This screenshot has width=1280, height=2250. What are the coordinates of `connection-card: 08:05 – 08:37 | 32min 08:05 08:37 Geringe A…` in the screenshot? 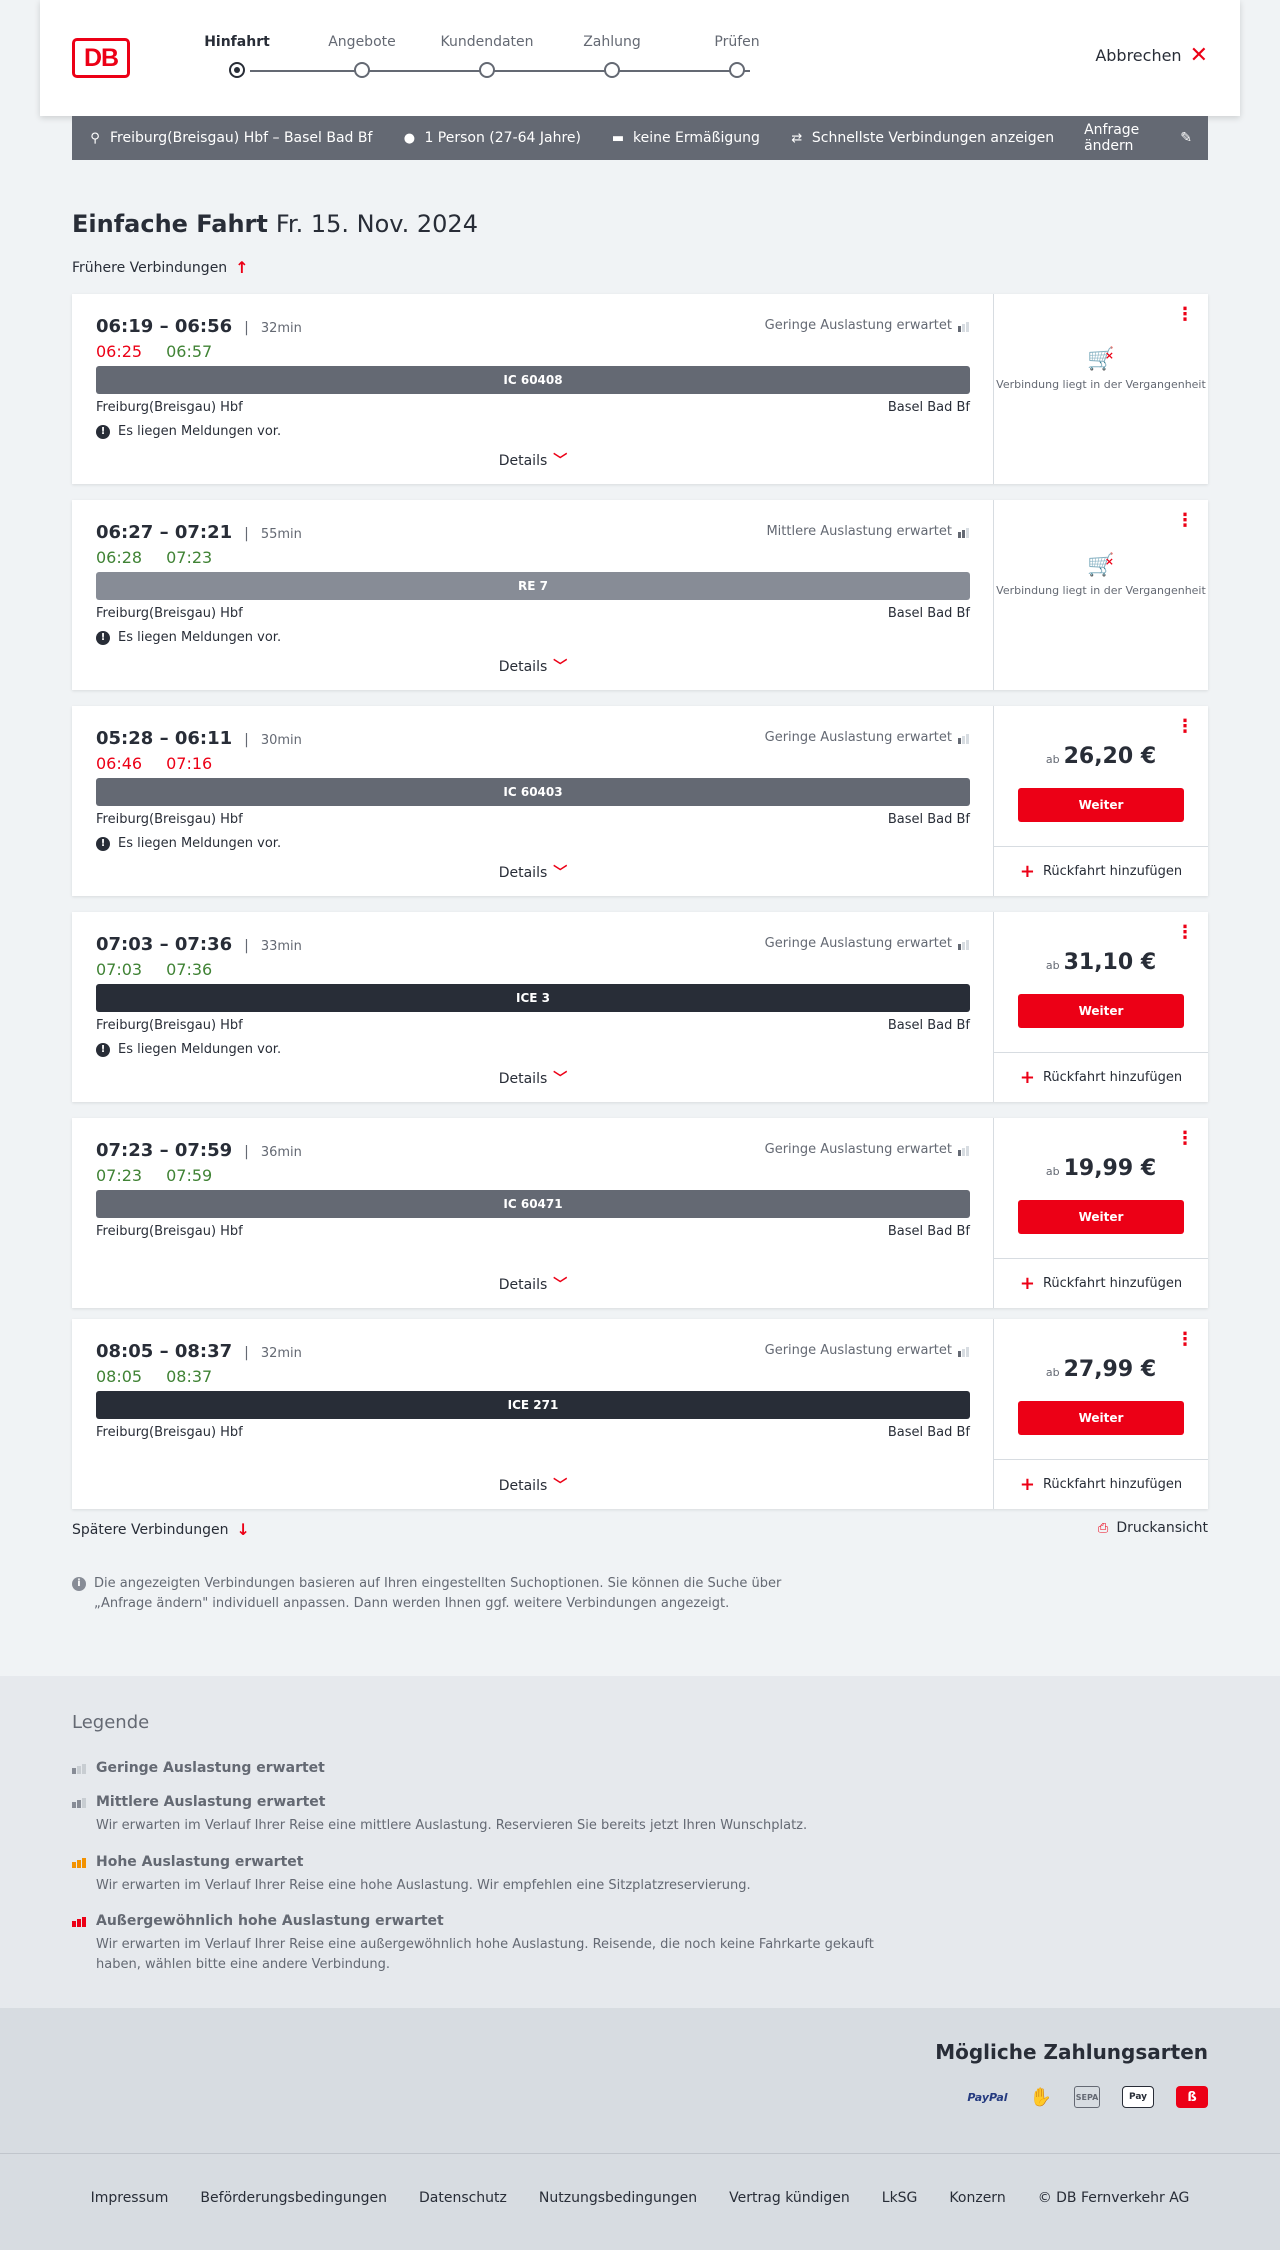 It's located at (640, 1414).